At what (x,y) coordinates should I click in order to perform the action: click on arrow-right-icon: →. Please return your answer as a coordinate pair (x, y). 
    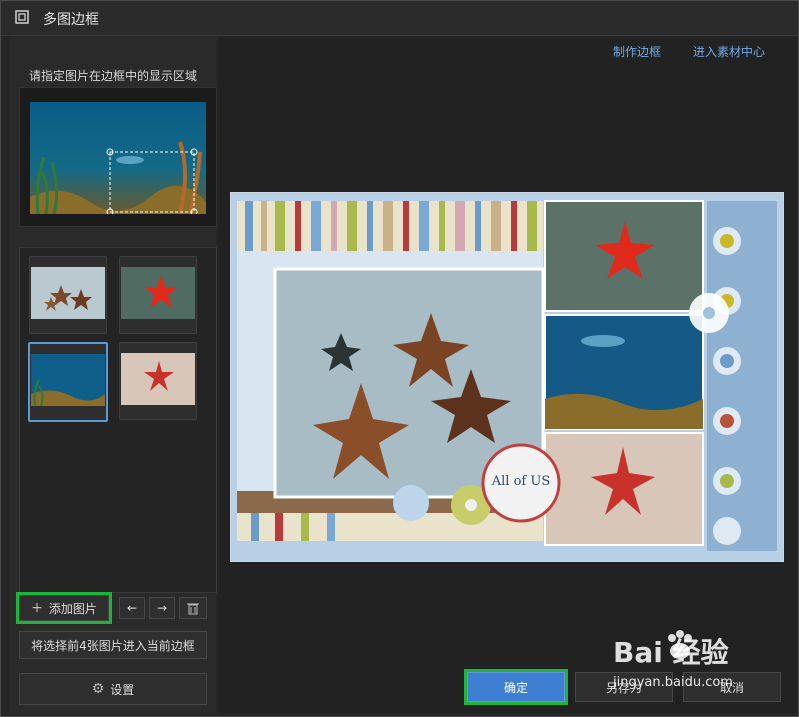
    Looking at the image, I should click on (162, 608).